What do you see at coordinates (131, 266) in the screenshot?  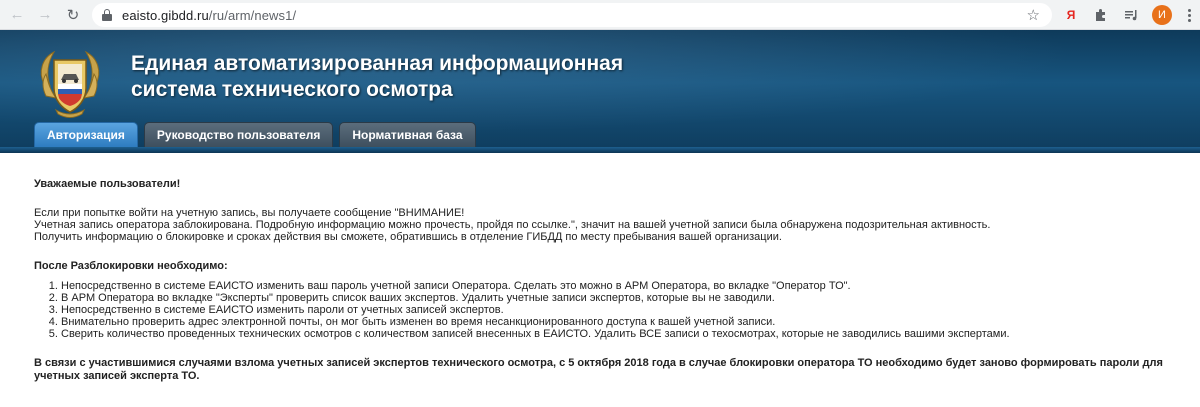 I see `steps-heading: После Разблокировки необходимо:` at bounding box center [131, 266].